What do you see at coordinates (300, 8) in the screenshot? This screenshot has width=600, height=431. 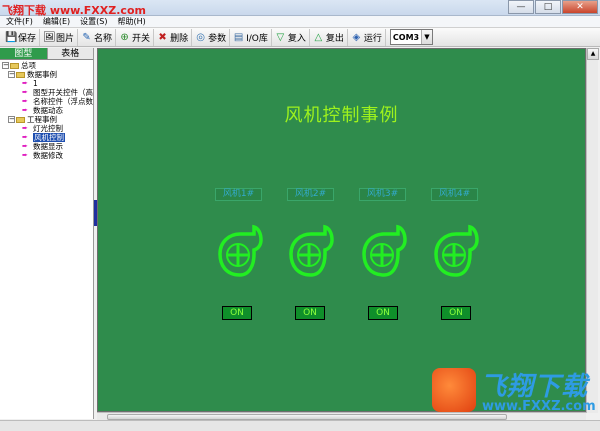 I see `title-bar: 飞翔下载 www.FXXZ.com — □ ✕` at bounding box center [300, 8].